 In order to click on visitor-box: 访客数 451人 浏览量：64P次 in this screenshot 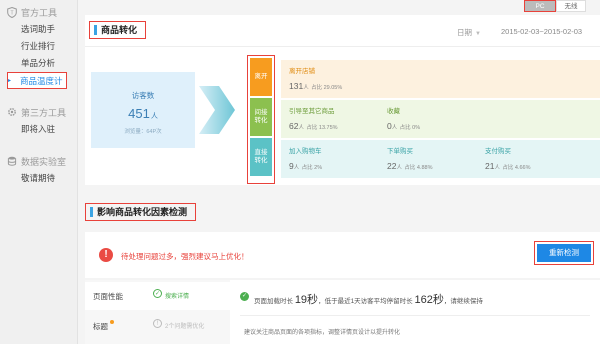, I will do `click(143, 110)`.